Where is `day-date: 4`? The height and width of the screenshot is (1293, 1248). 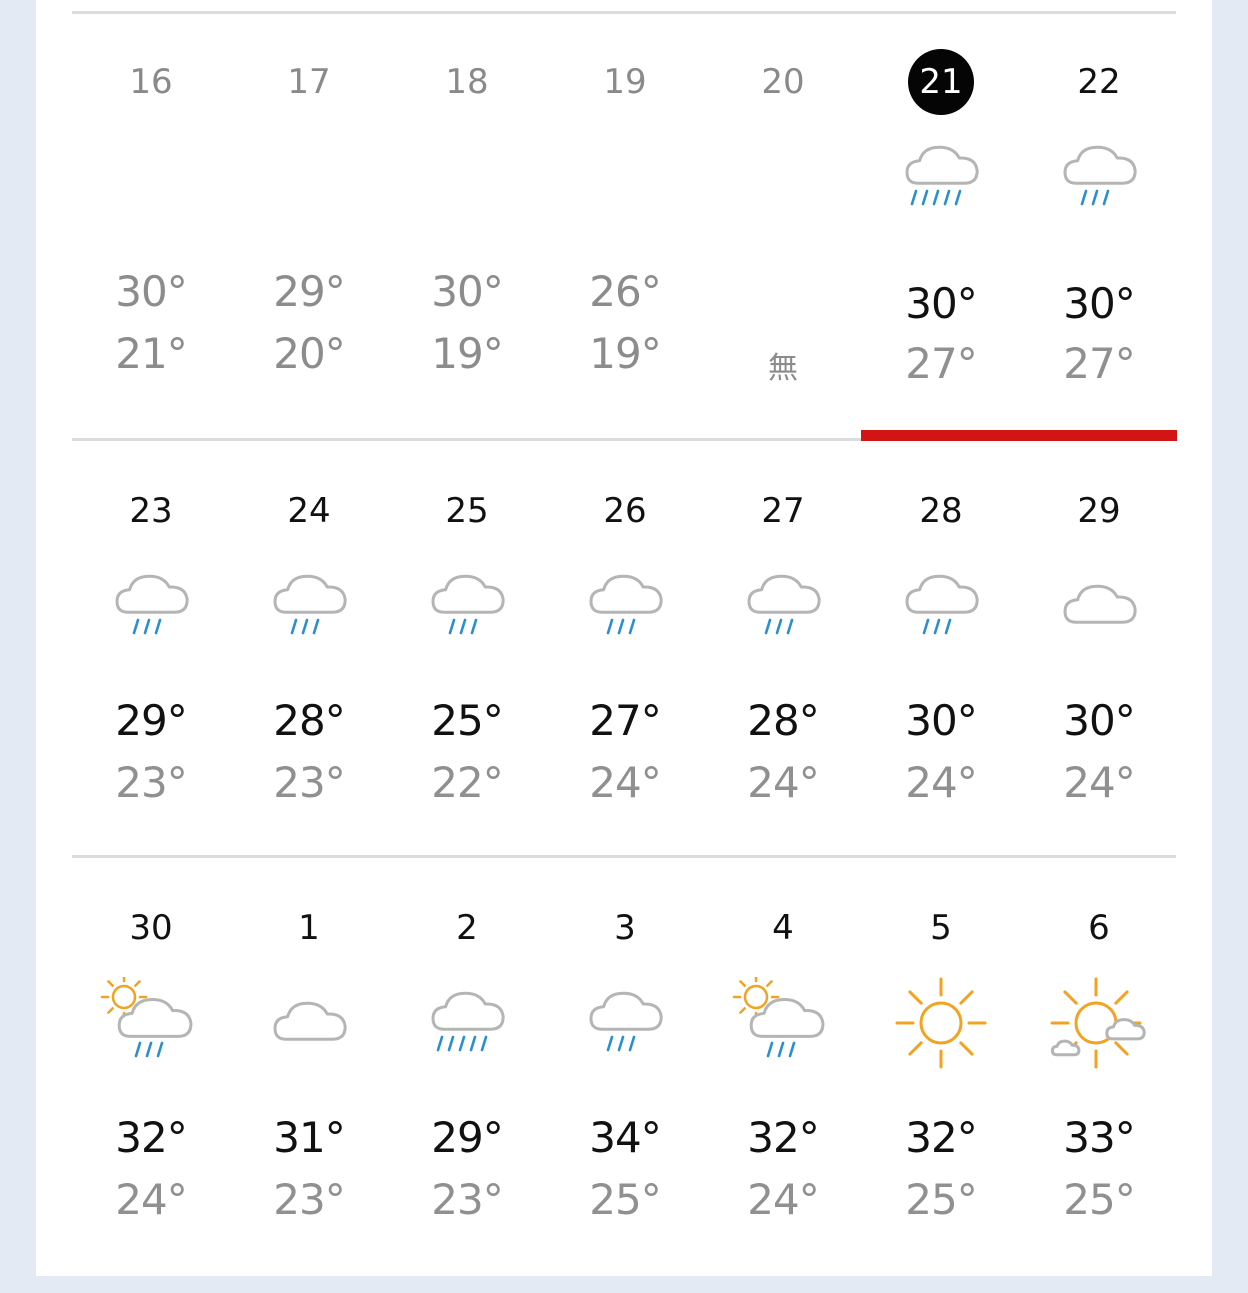
day-date: 4 is located at coordinates (783, 928).